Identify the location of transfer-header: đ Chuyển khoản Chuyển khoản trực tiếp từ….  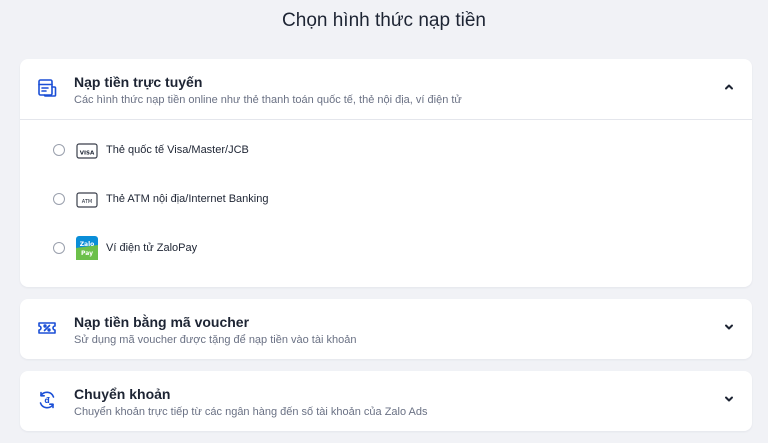
(386, 401).